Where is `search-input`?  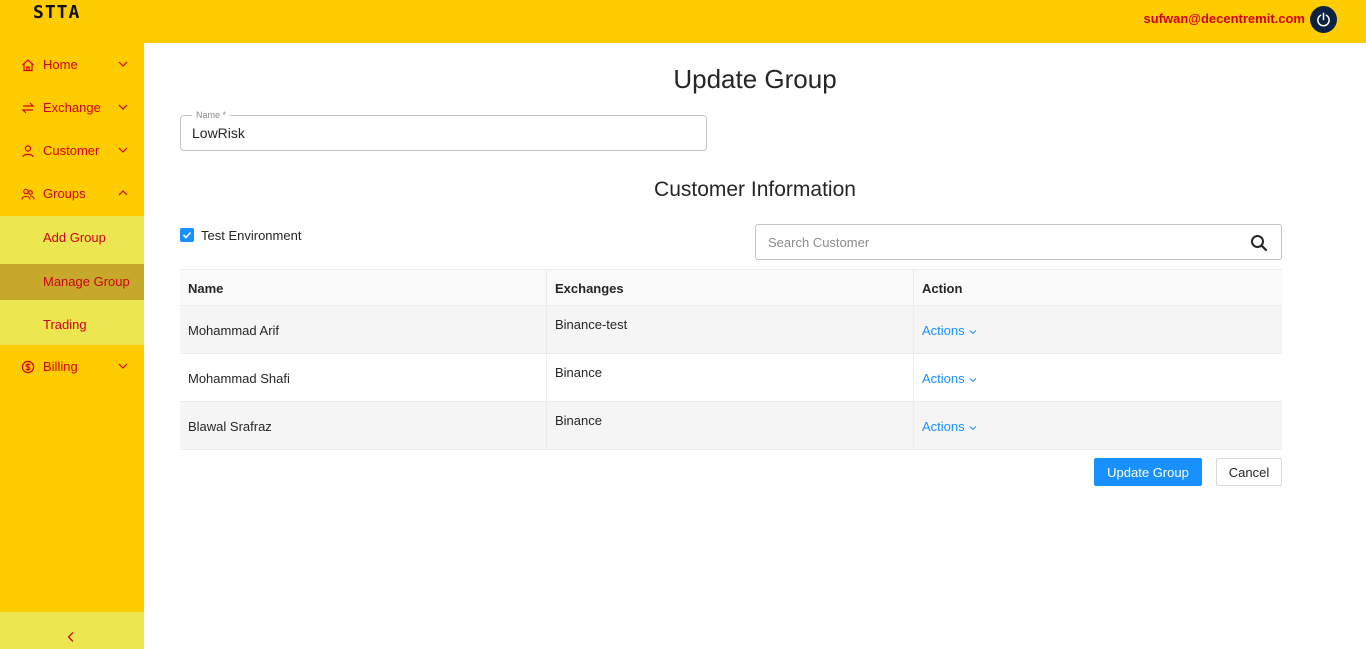
search-input is located at coordinates (996, 242).